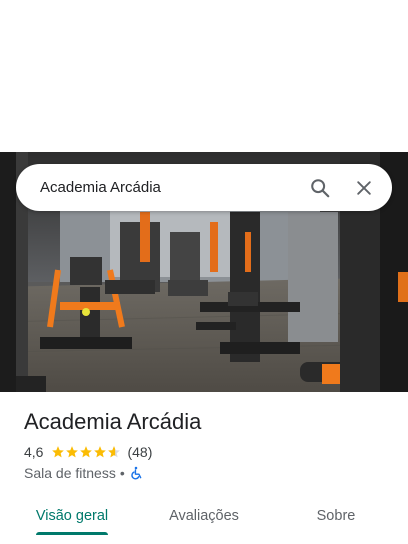  What do you see at coordinates (34, 452) in the screenshot?
I see `rating-value: 4,6` at bounding box center [34, 452].